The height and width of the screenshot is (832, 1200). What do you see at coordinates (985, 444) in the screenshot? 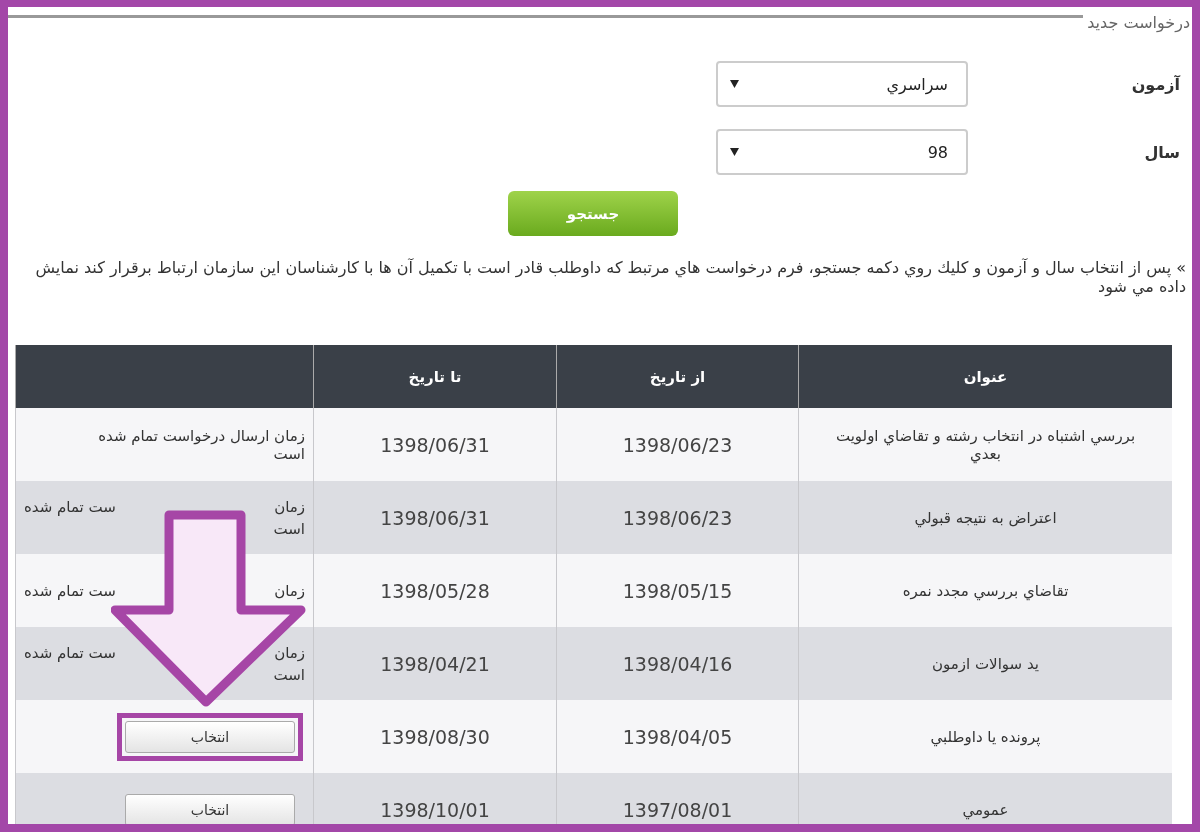
I see `table-cell-text: بررسي اشتباه در انتخاب رشته و تقاضاي اولويت بعدي` at bounding box center [985, 444].